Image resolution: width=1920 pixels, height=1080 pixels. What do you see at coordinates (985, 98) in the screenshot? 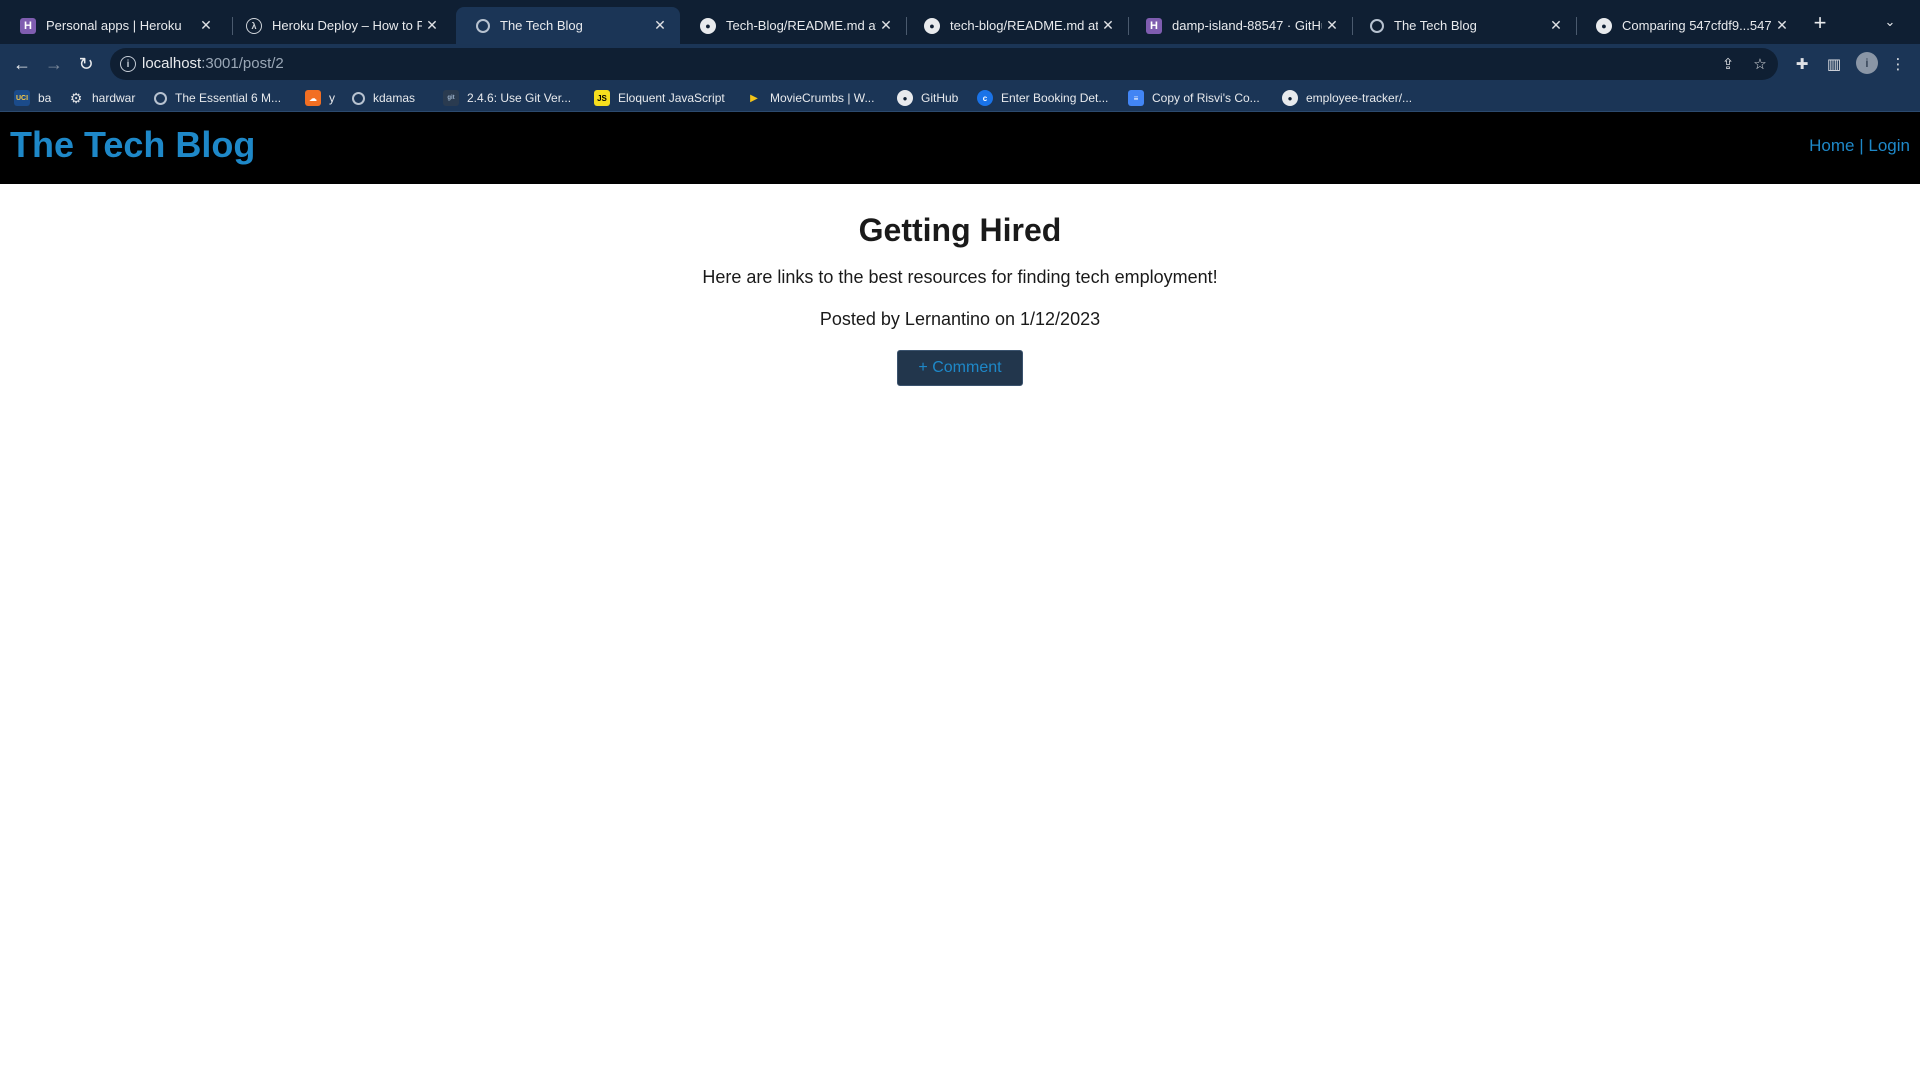
I see `booking-icon: c` at bounding box center [985, 98].